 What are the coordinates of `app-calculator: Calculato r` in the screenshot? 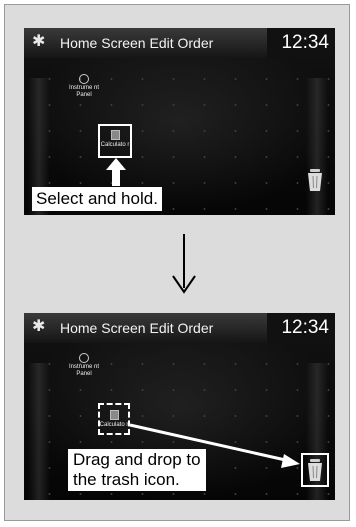 It's located at (115, 139).